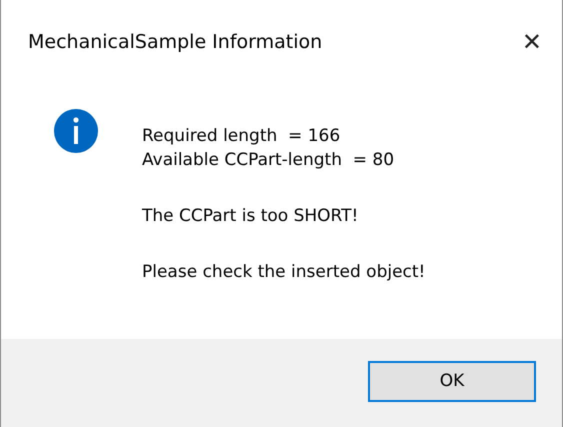  I want to click on window-title: MechanicalSample Information, so click(175, 42).